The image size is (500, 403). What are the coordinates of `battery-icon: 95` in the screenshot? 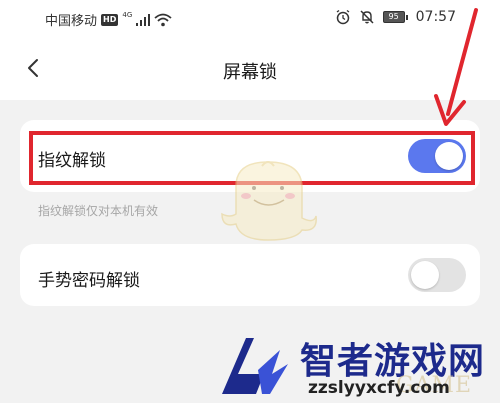 It's located at (395, 17).